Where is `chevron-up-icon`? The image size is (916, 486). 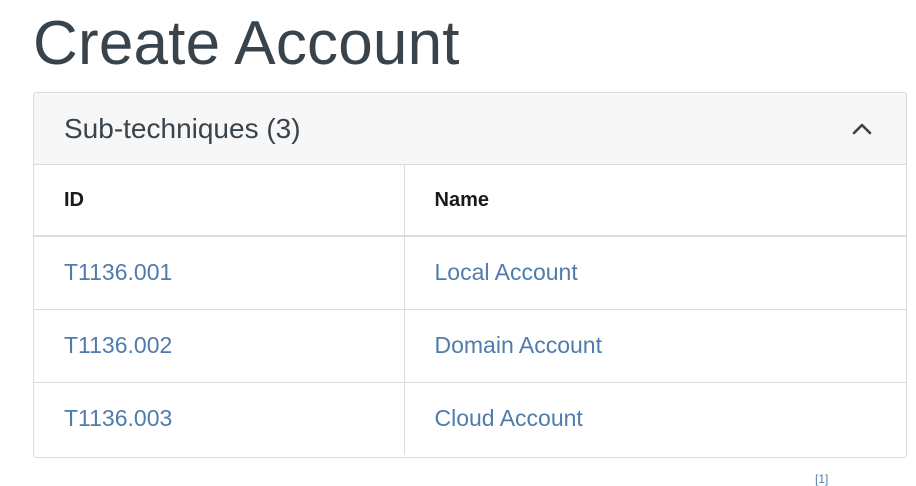 chevron-up-icon is located at coordinates (862, 129).